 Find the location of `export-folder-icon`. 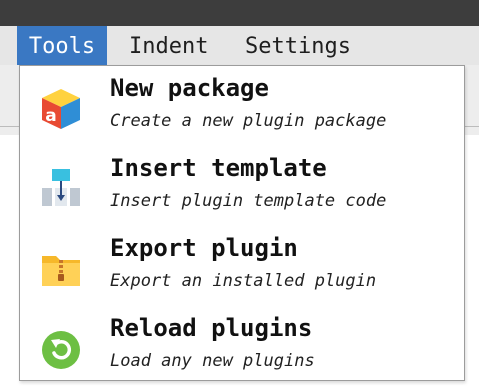

export-folder-icon is located at coordinates (61, 271).